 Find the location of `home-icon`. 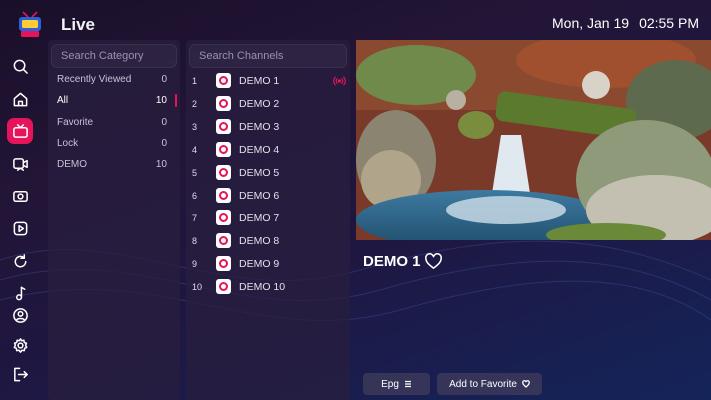

home-icon is located at coordinates (20, 99).